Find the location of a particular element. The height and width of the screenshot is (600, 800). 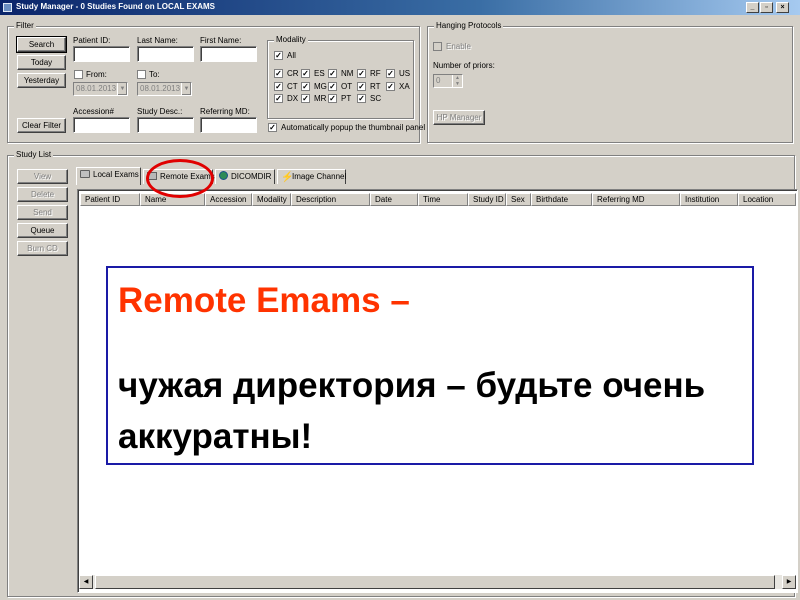

horizontal-scrollbar: ◀ ▶ is located at coordinates (437, 582).